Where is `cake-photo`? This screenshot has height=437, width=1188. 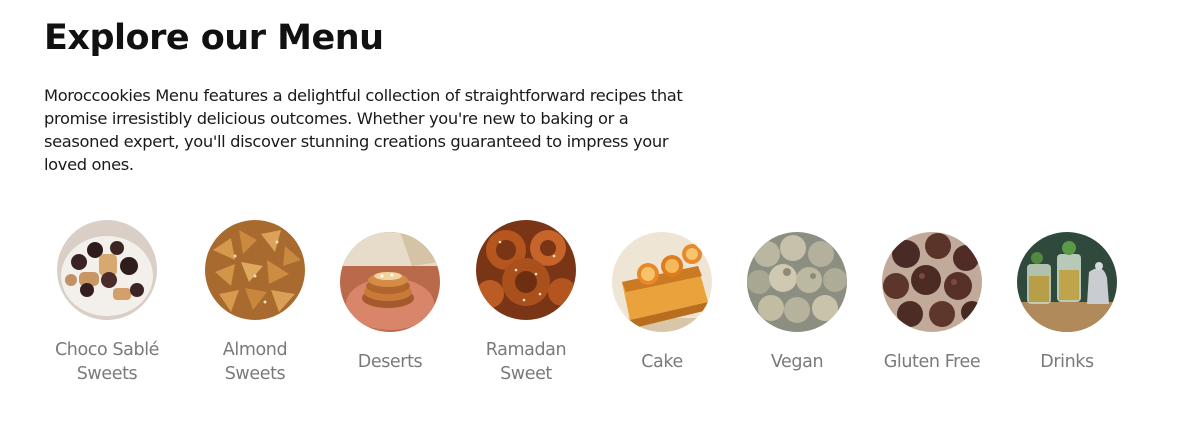 cake-photo is located at coordinates (662, 282).